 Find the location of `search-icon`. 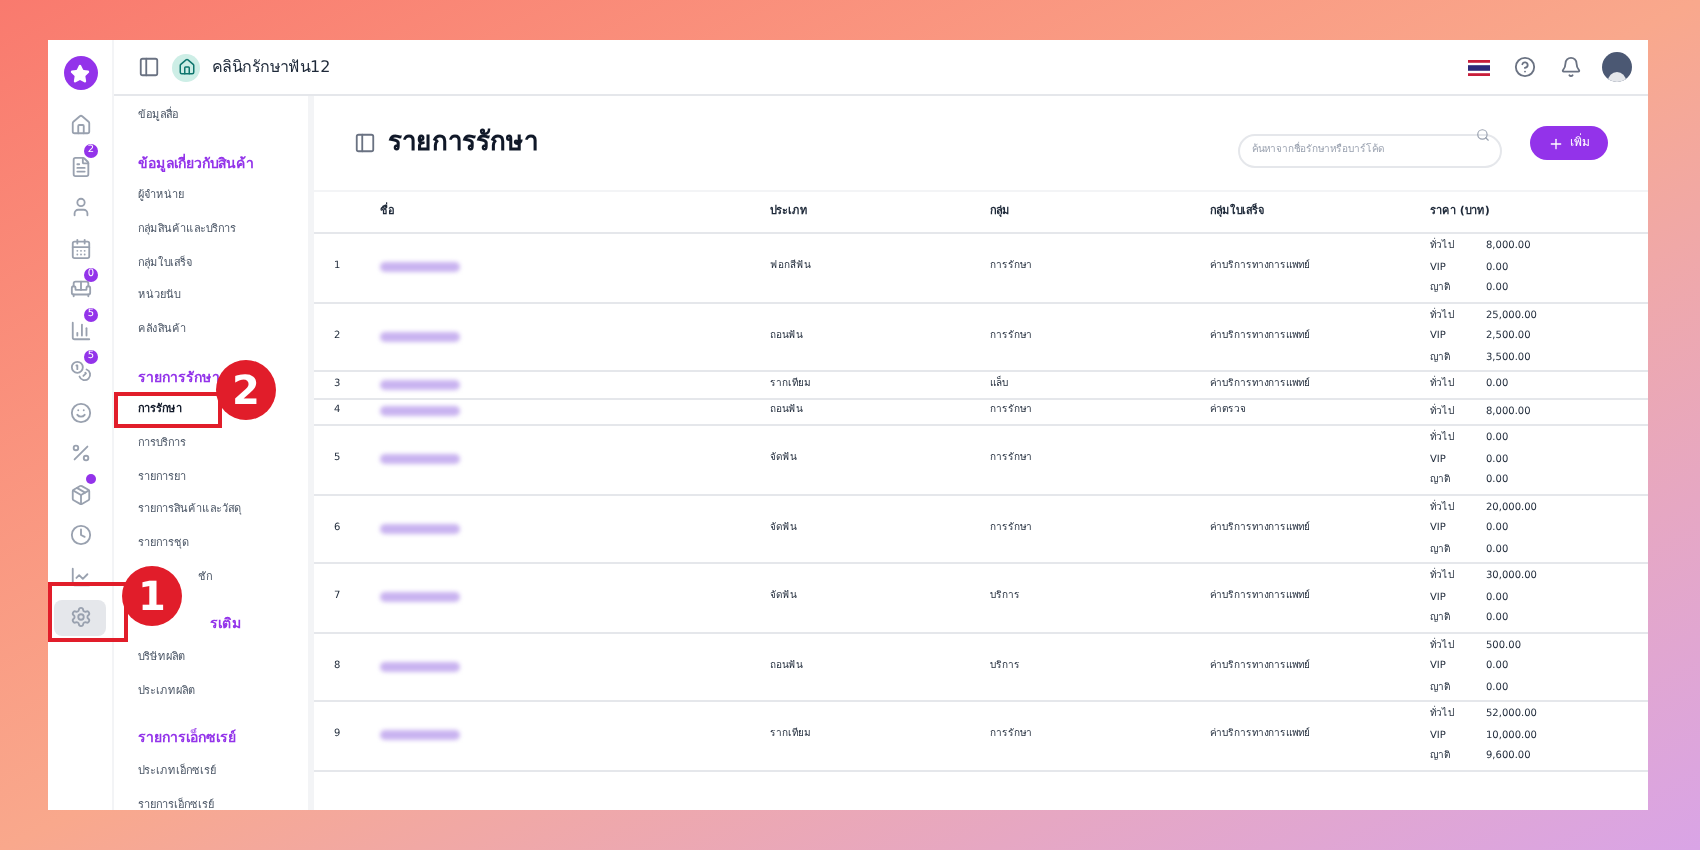

search-icon is located at coordinates (1483, 135).